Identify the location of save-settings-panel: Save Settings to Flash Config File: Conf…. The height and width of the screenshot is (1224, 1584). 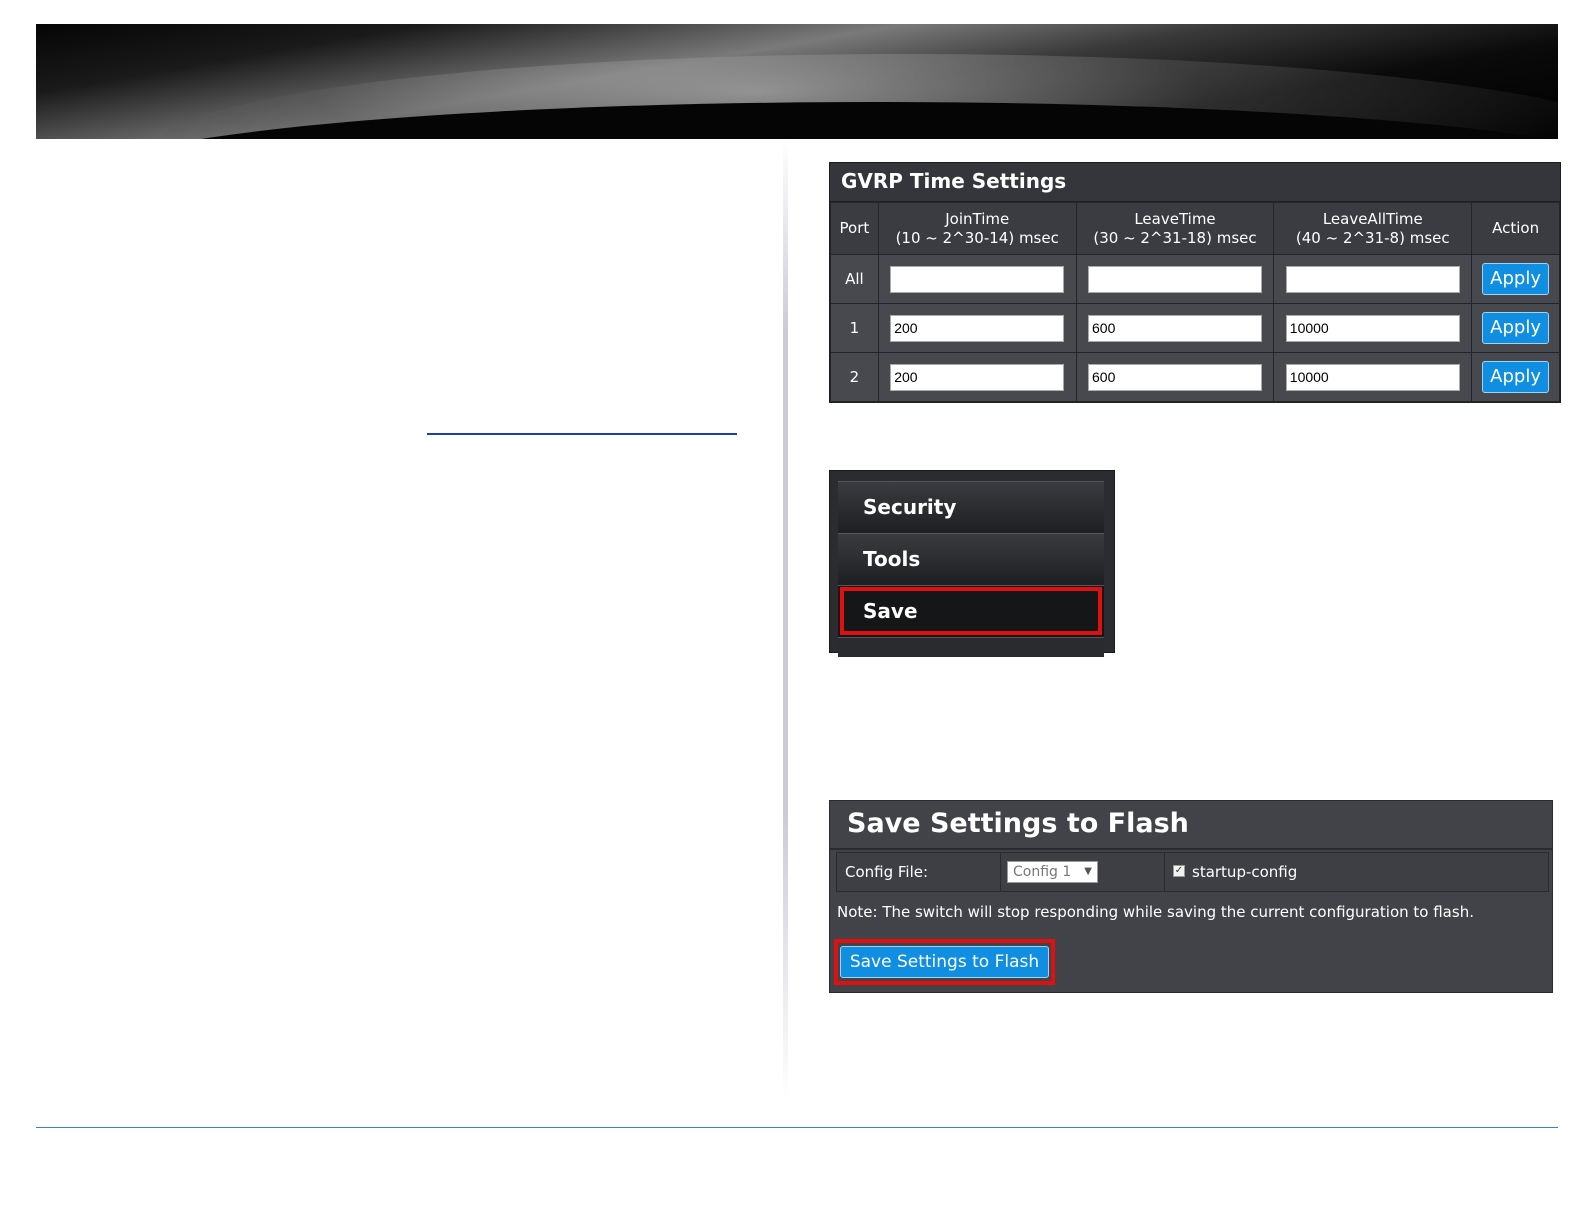
(1191, 896).